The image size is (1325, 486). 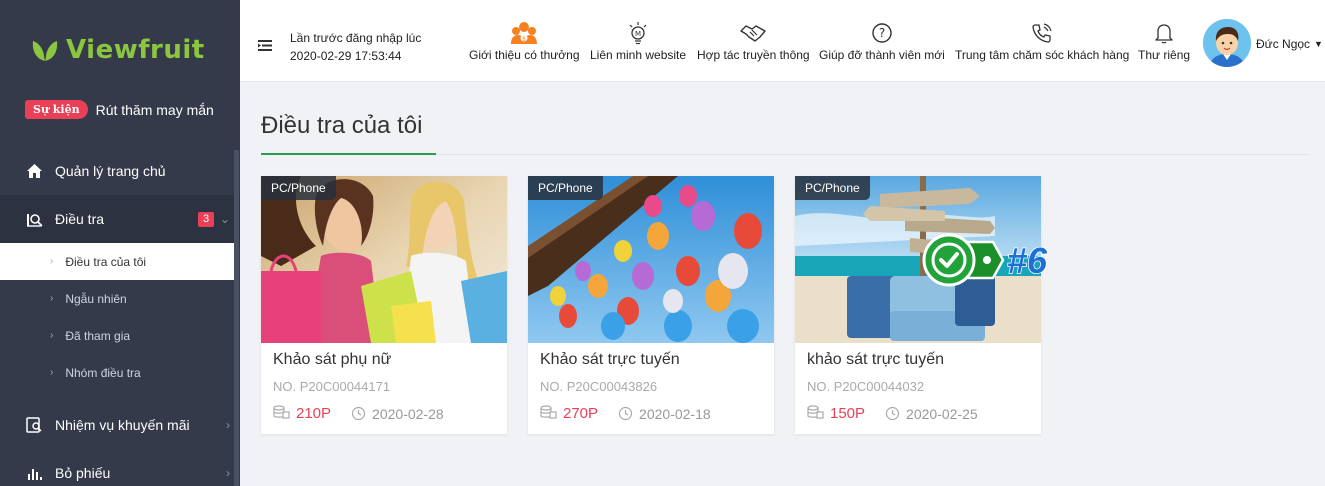 What do you see at coordinates (610, 360) in the screenshot?
I see `survey-title: Khảo sát trực tuyến` at bounding box center [610, 360].